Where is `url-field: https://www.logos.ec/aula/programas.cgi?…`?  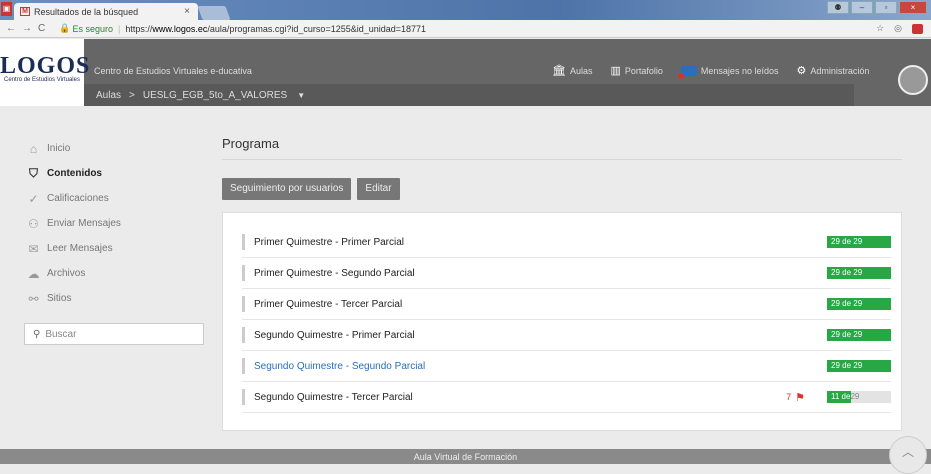
url-field: https://www.logos.ec/aula/programas.cgi?… is located at coordinates (275, 29).